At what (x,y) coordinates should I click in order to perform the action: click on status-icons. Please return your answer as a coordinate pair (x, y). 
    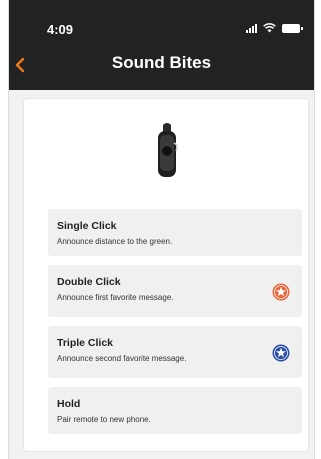
    Looking at the image, I should click on (274, 28).